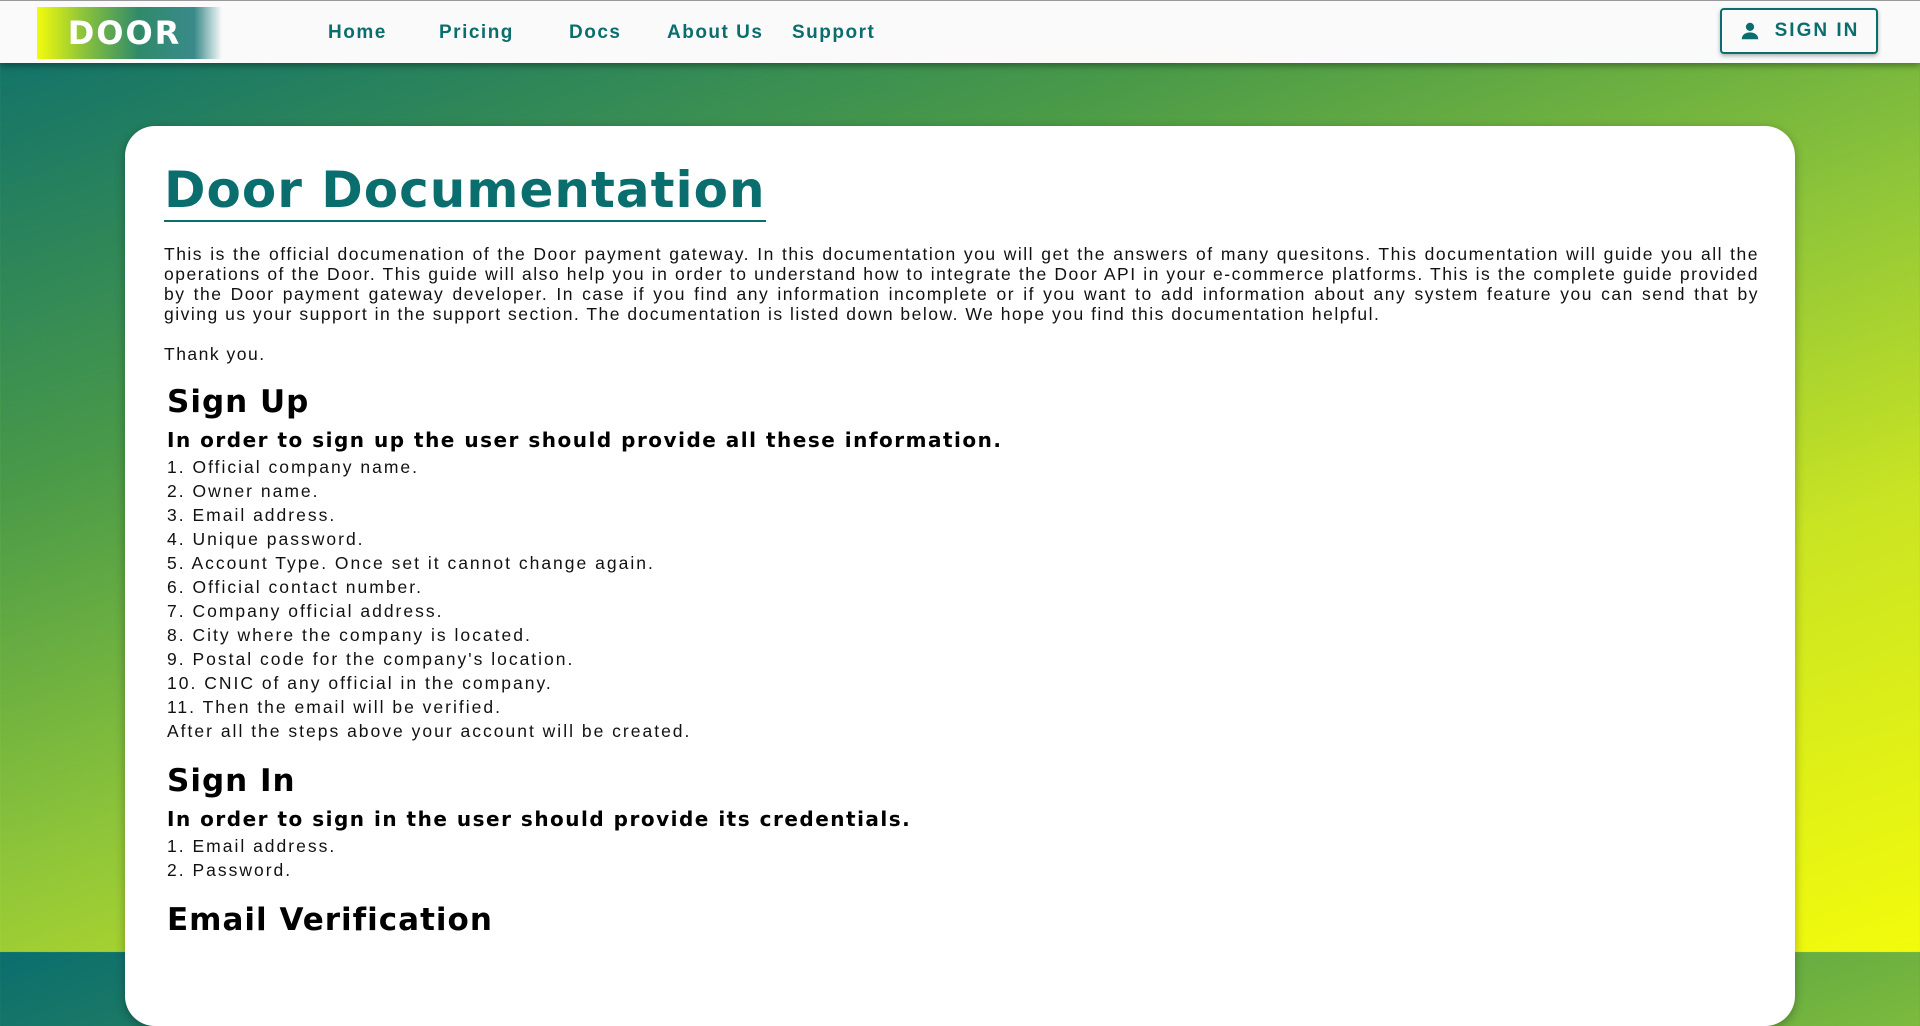  I want to click on list-item: 1. Official company name., so click(293, 467).